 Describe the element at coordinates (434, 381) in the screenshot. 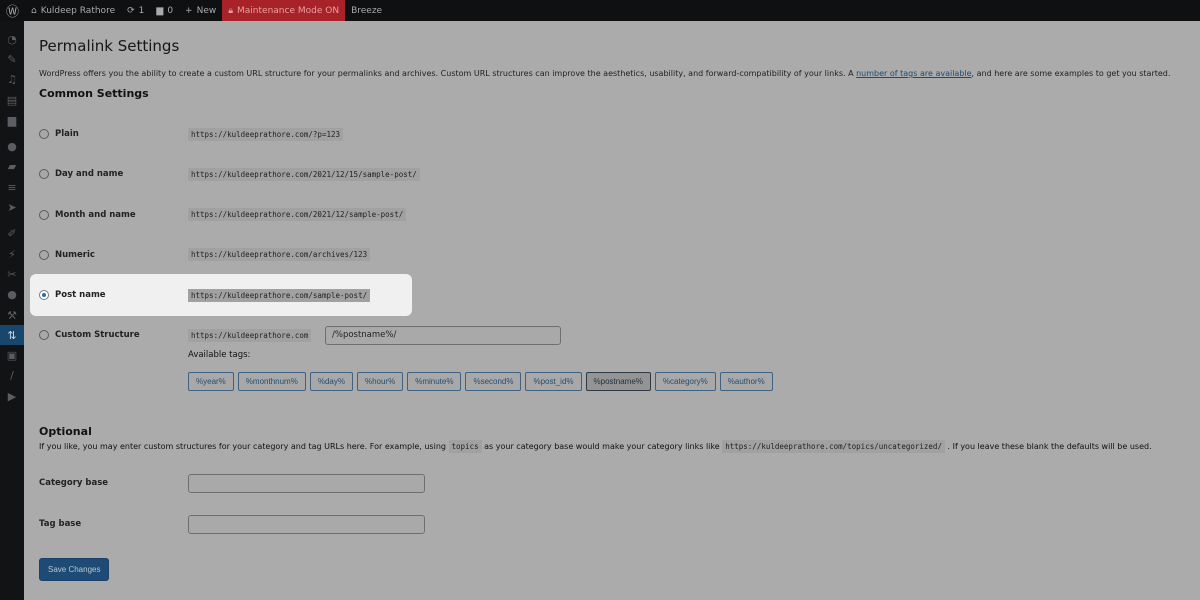

I see `tag-button: %minute%` at that location.